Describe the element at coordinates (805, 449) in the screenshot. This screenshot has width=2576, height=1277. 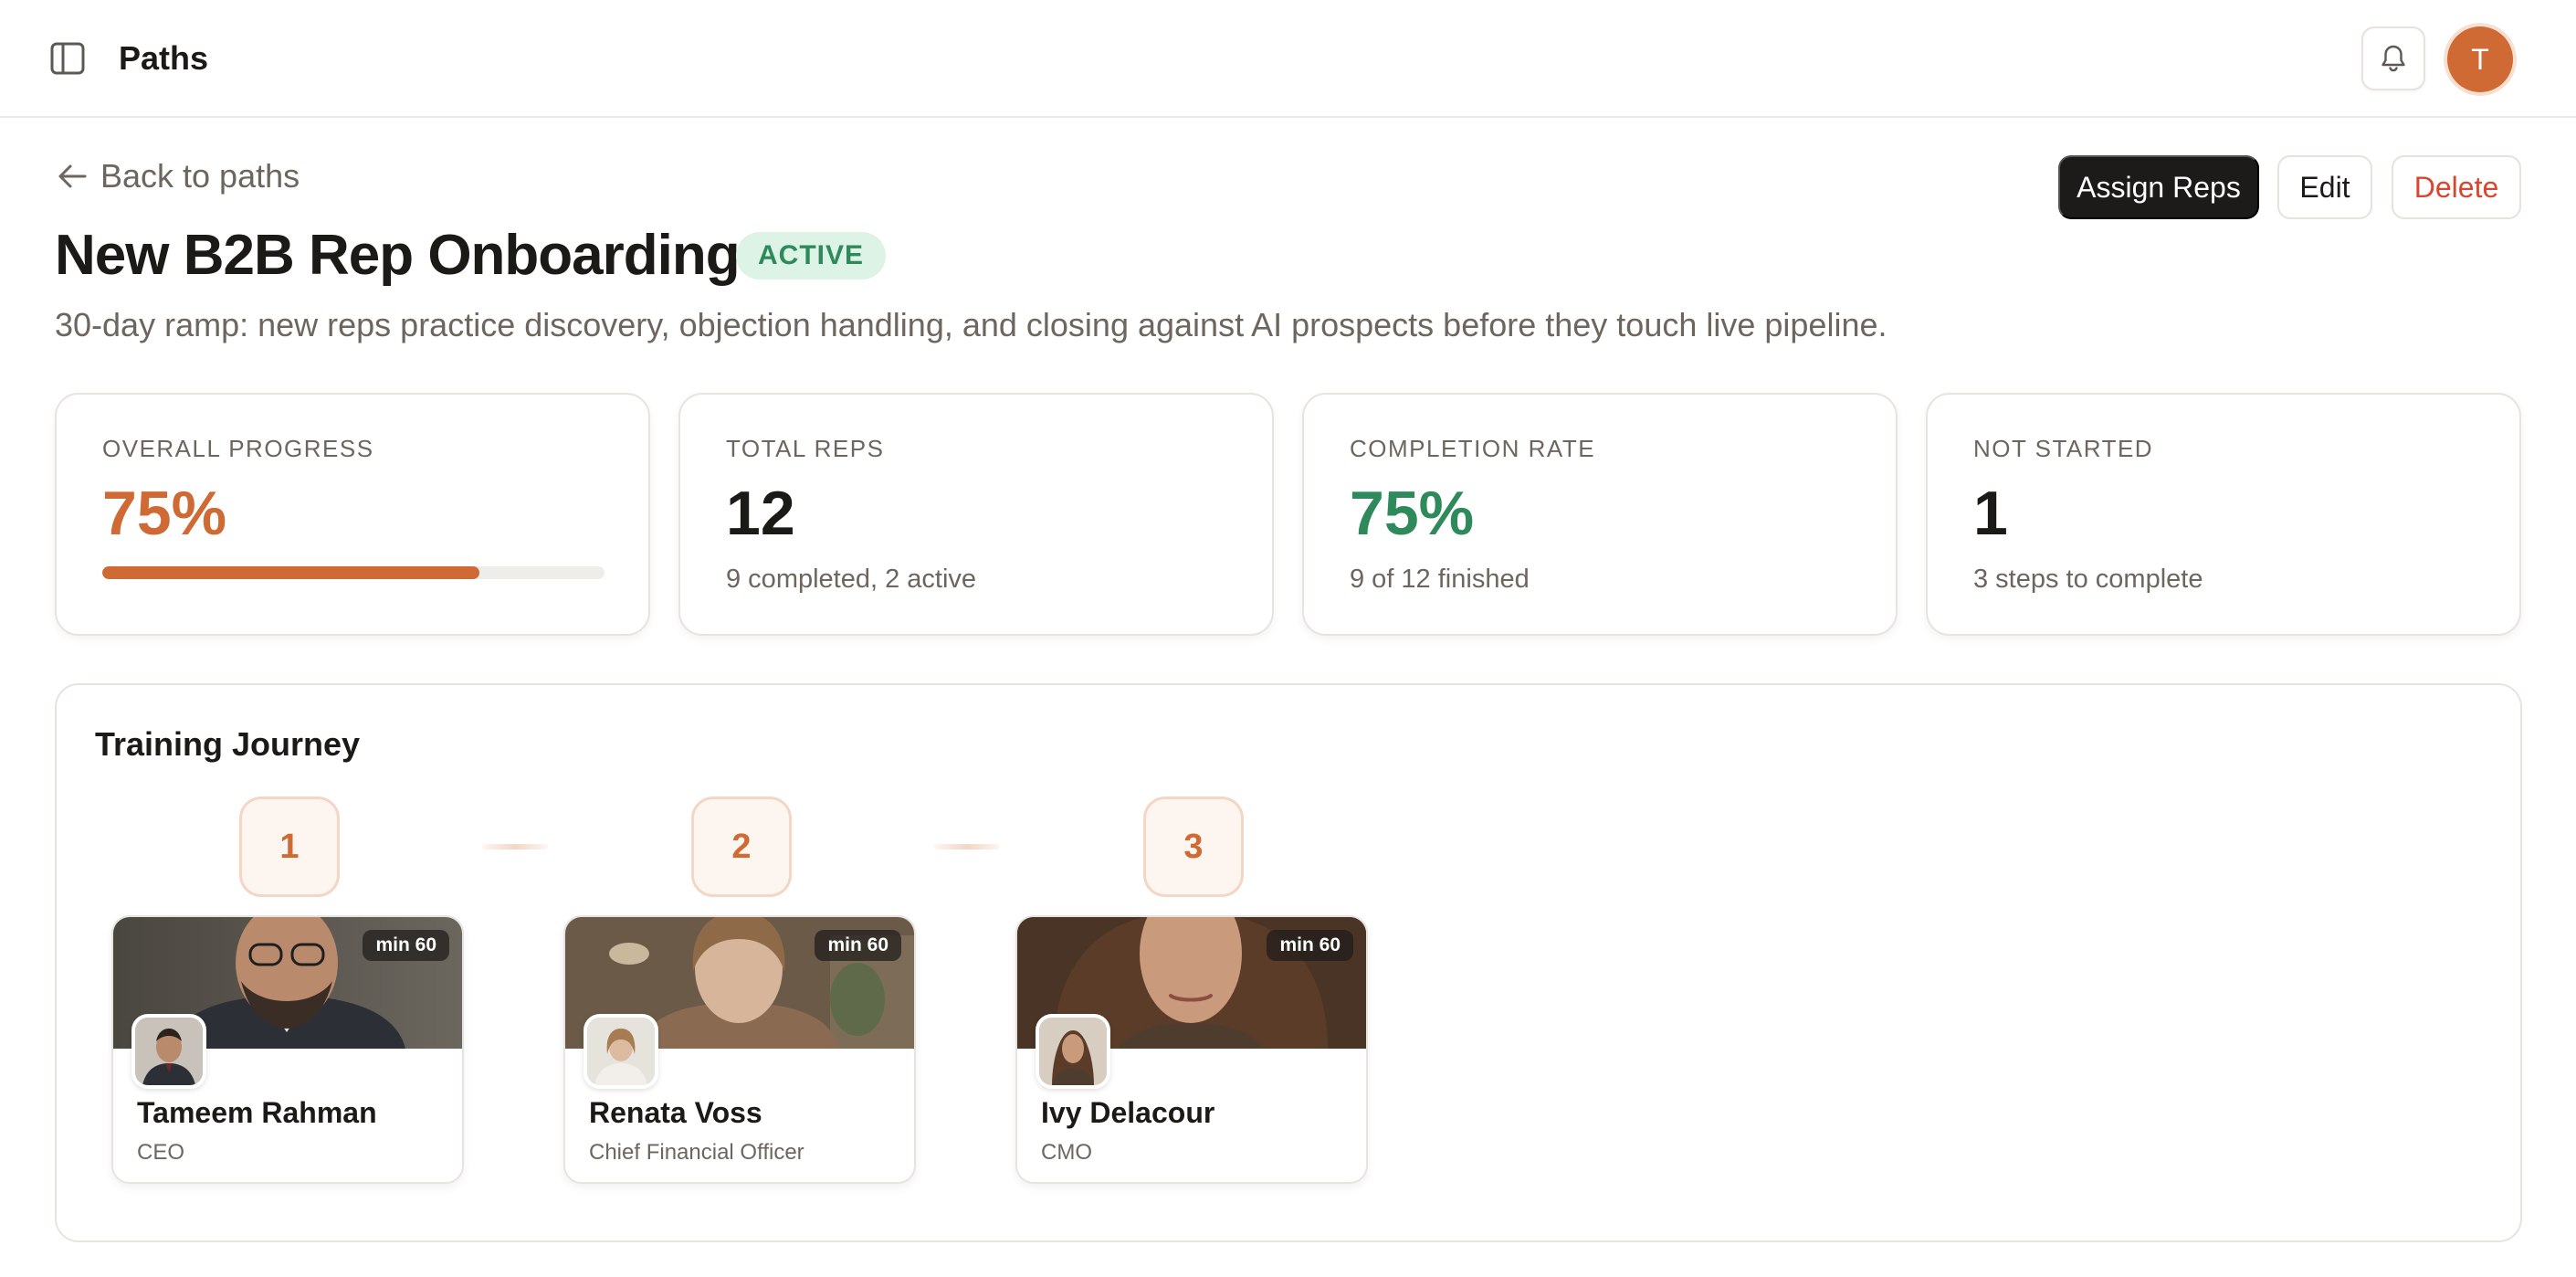
I see `stat-label: TOTAL REPS` at that location.